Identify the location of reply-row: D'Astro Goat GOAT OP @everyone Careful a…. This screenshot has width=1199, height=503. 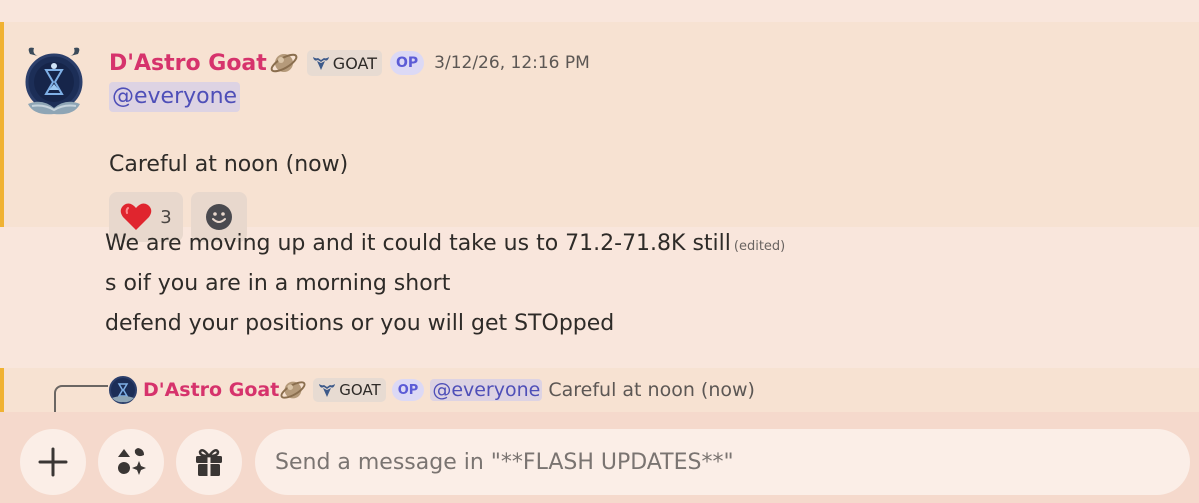
(432, 390).